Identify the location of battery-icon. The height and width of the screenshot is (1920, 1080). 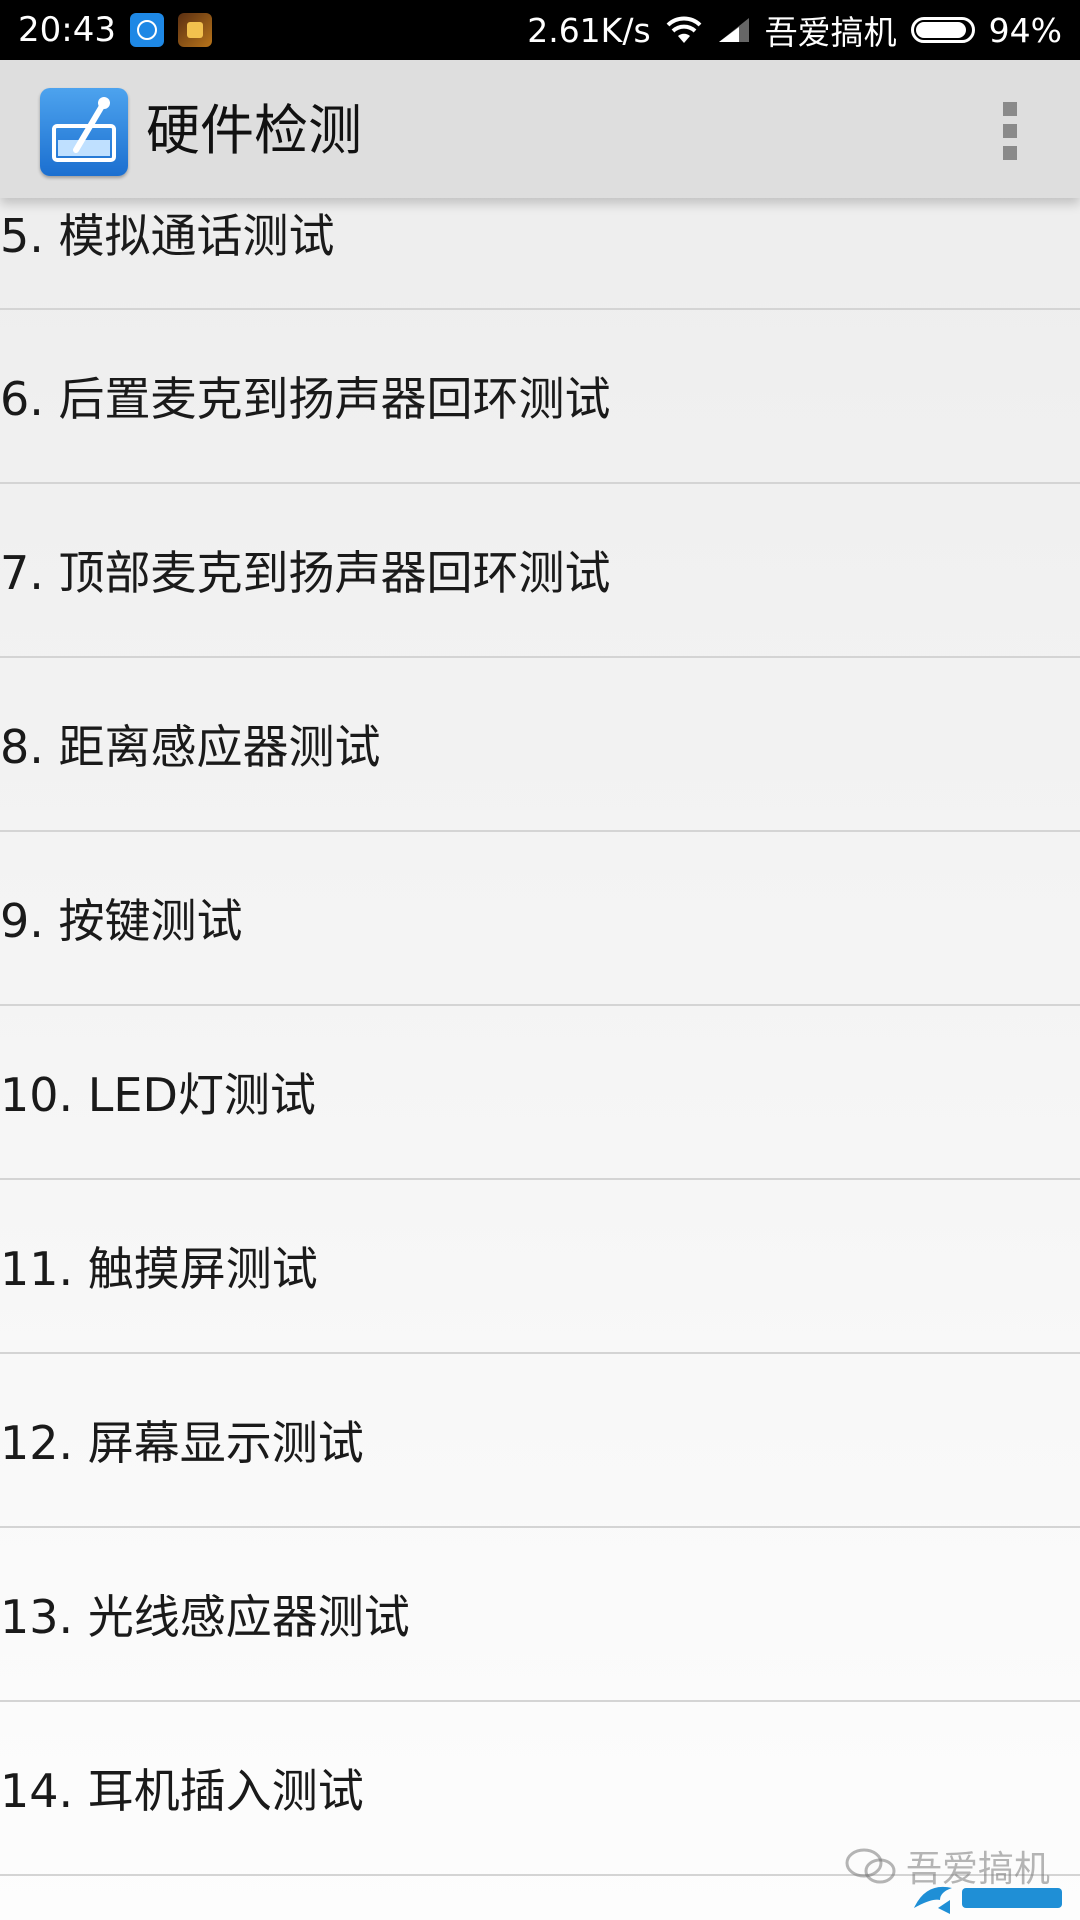
(942, 30).